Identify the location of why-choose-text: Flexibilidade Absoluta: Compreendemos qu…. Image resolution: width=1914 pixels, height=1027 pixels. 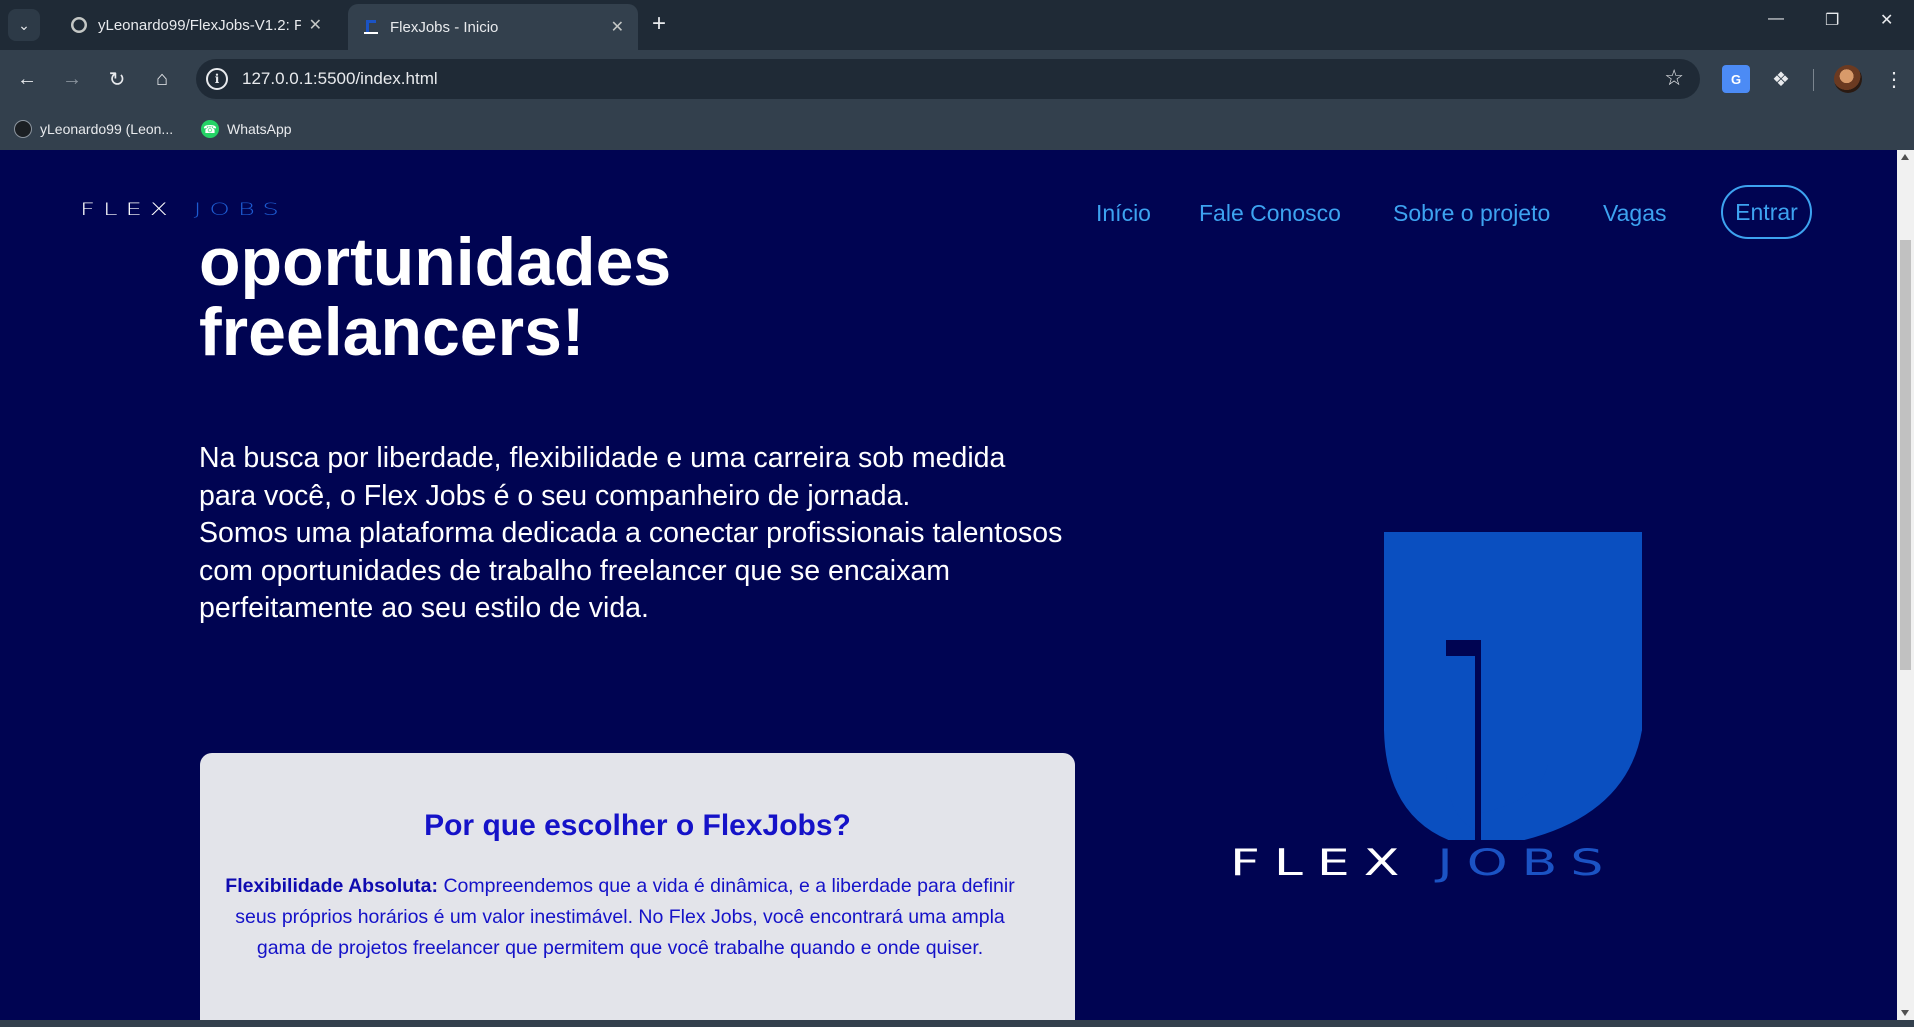
(620, 917).